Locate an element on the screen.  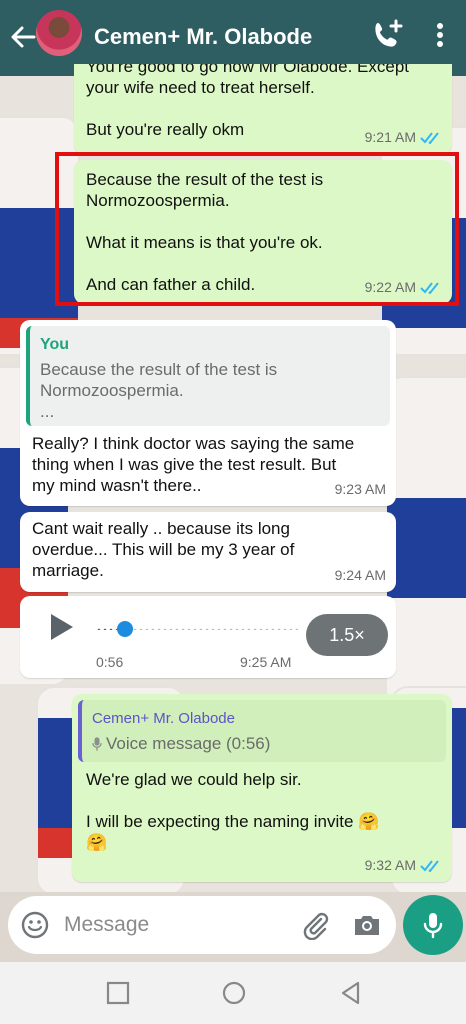
quote-voice-row: Voice message (0:56) is located at coordinates (264, 743).